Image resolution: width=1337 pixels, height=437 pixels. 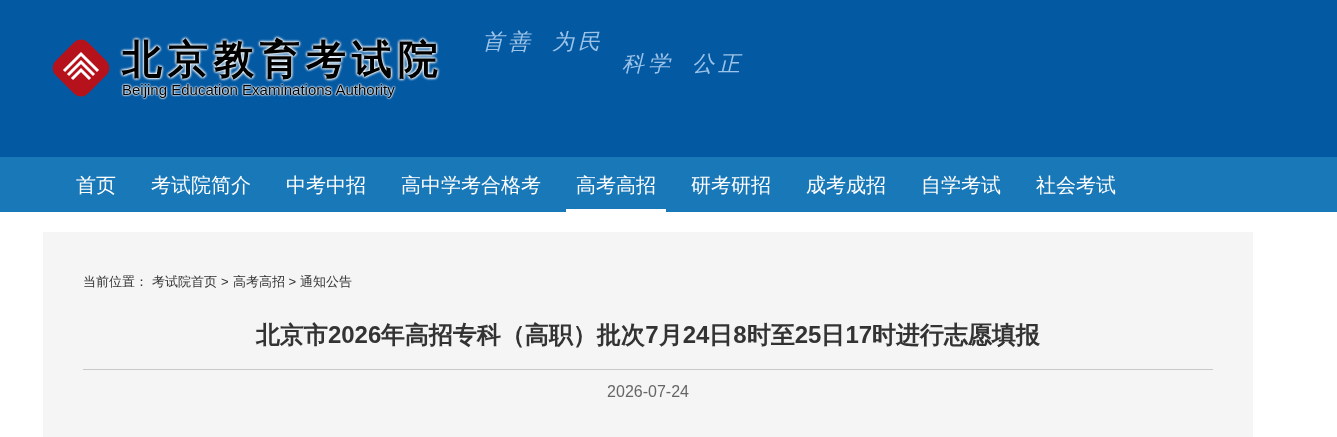 I want to click on nav-tab: 考试院简介, so click(x=201, y=184).